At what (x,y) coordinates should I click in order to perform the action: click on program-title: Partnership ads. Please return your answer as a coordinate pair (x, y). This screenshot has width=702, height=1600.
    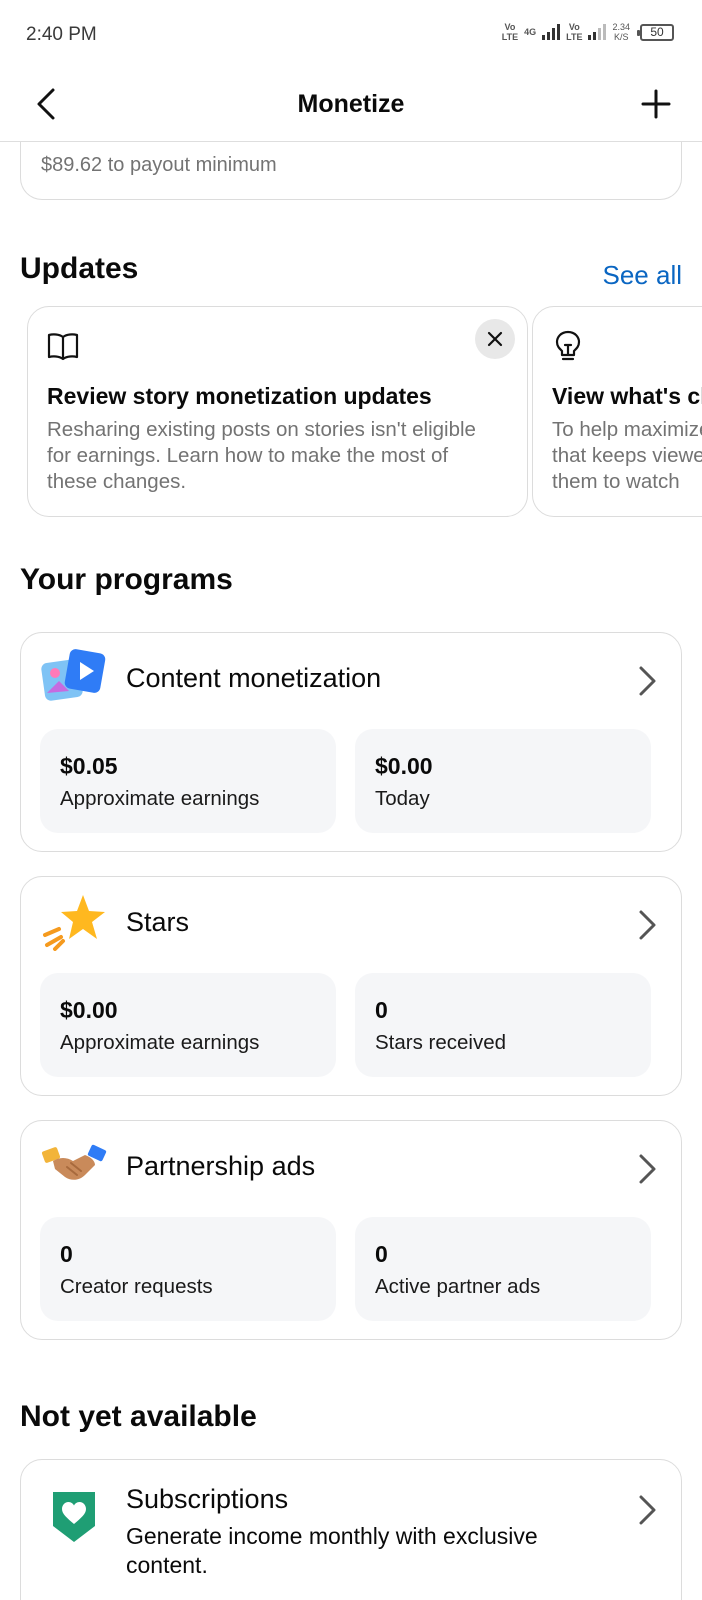
    Looking at the image, I should click on (221, 1166).